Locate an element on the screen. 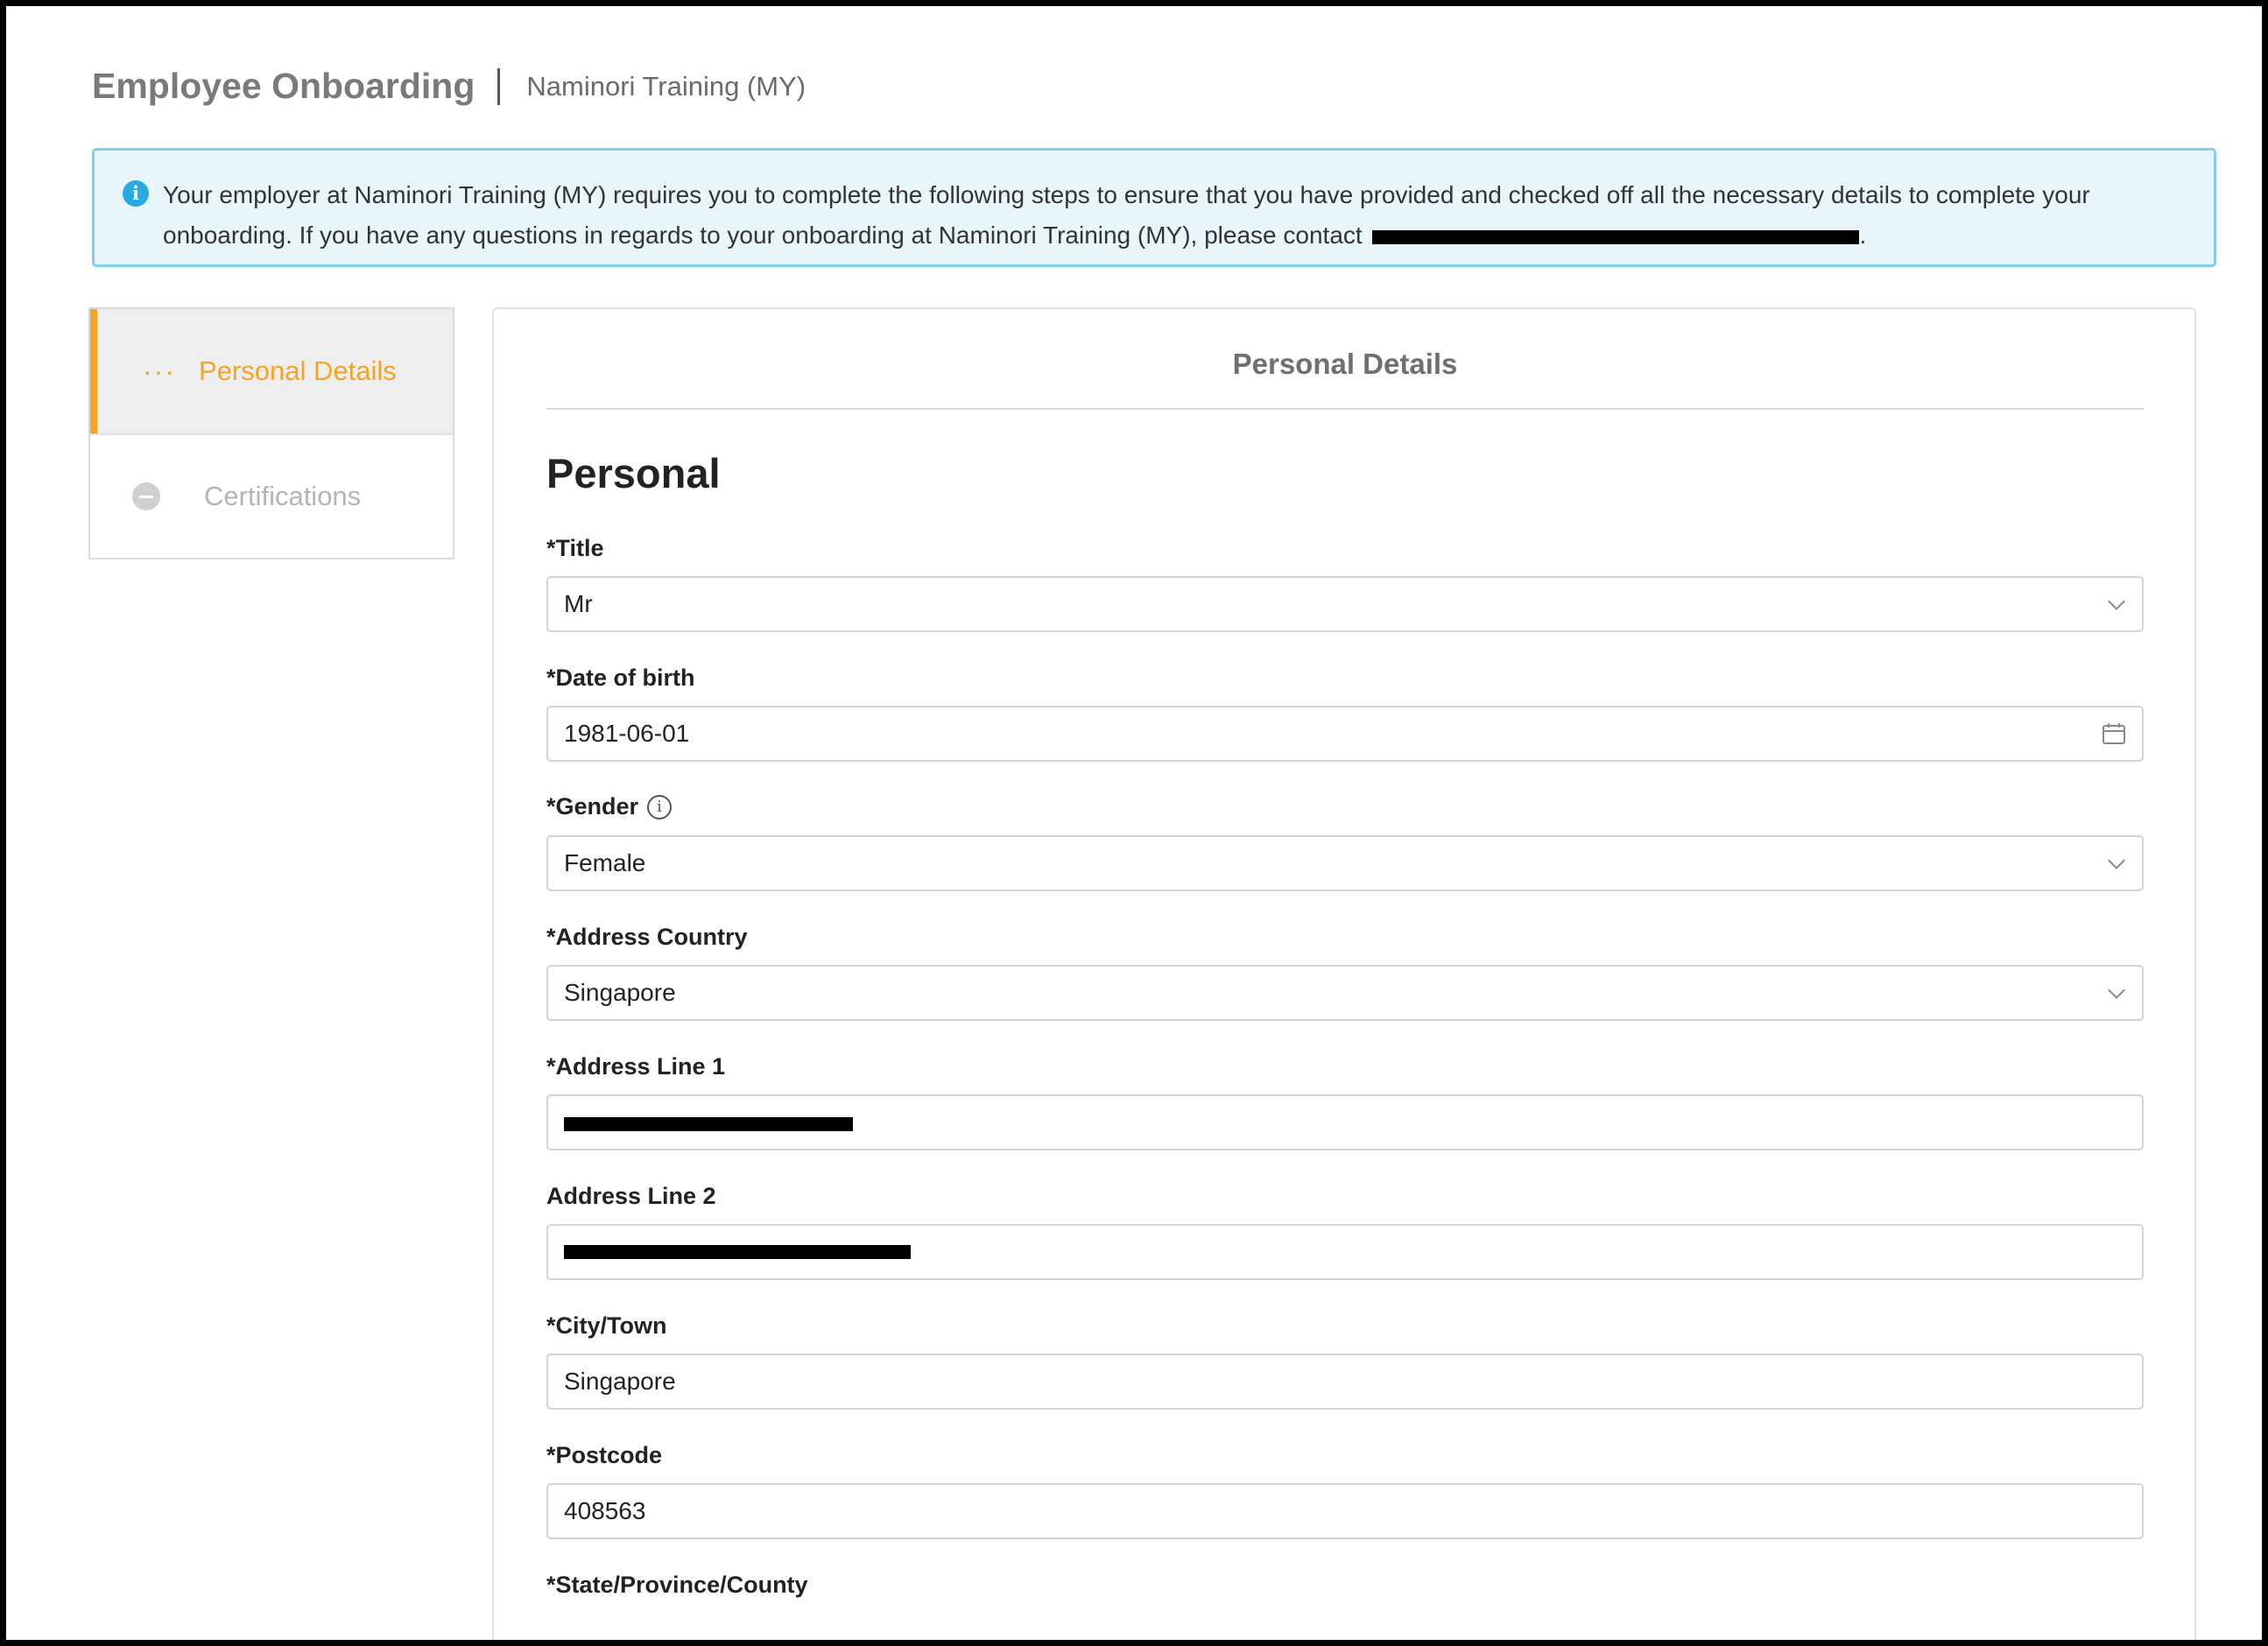 This screenshot has width=2268, height=1646. redacted-email is located at coordinates (1616, 236).